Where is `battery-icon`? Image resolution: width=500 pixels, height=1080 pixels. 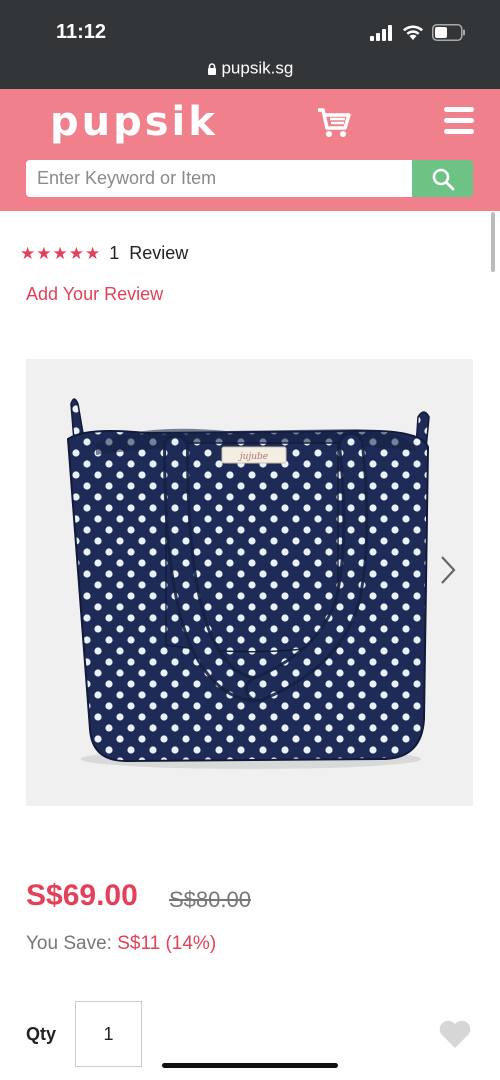
battery-icon is located at coordinates (448, 32).